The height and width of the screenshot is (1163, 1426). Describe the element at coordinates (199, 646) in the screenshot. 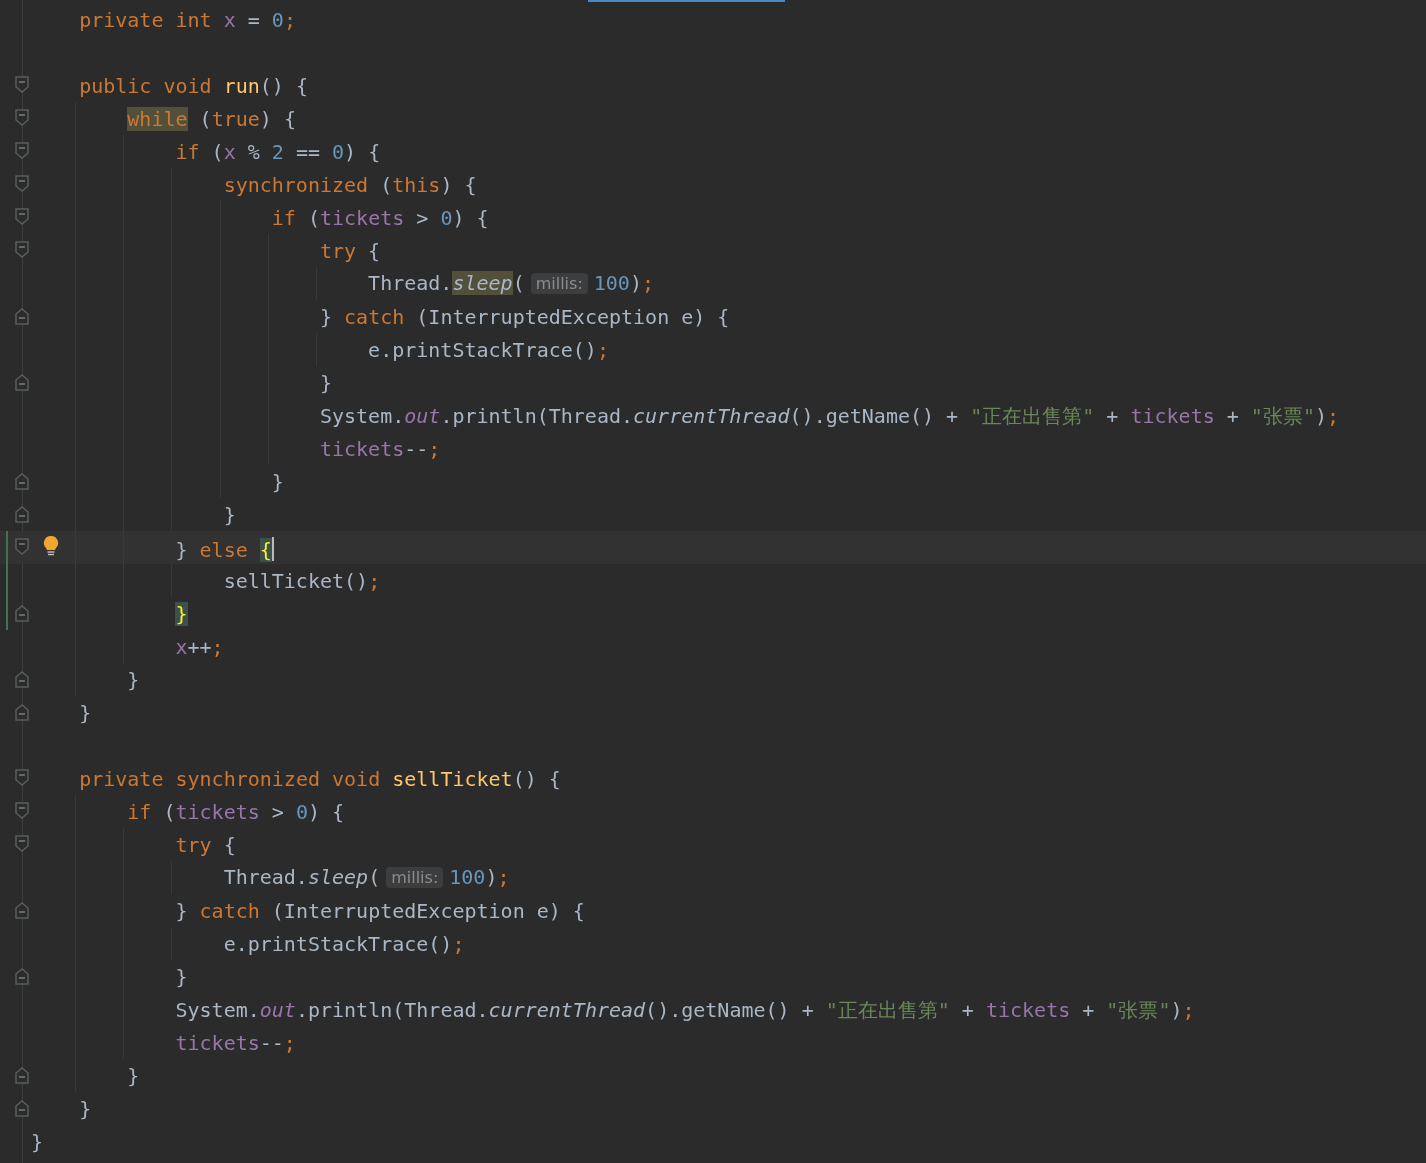

I see `code-line: x++;` at that location.